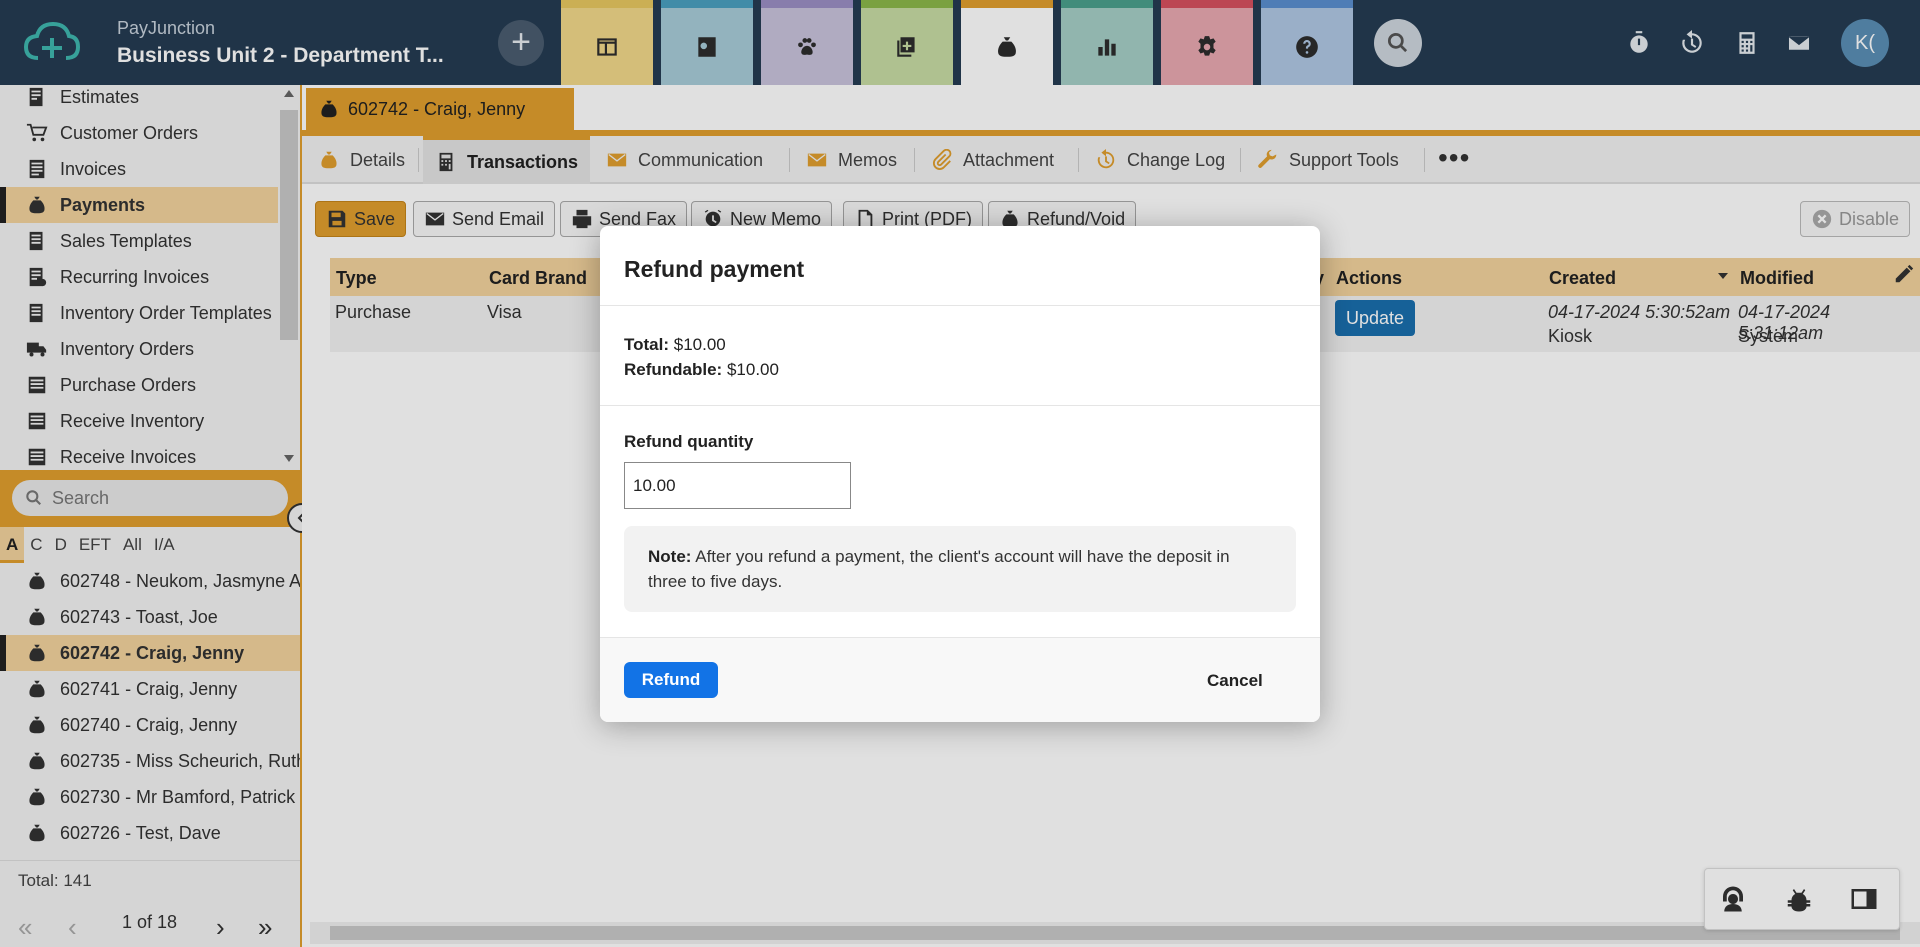  I want to click on refundable-label: Refundable:, so click(673, 369).